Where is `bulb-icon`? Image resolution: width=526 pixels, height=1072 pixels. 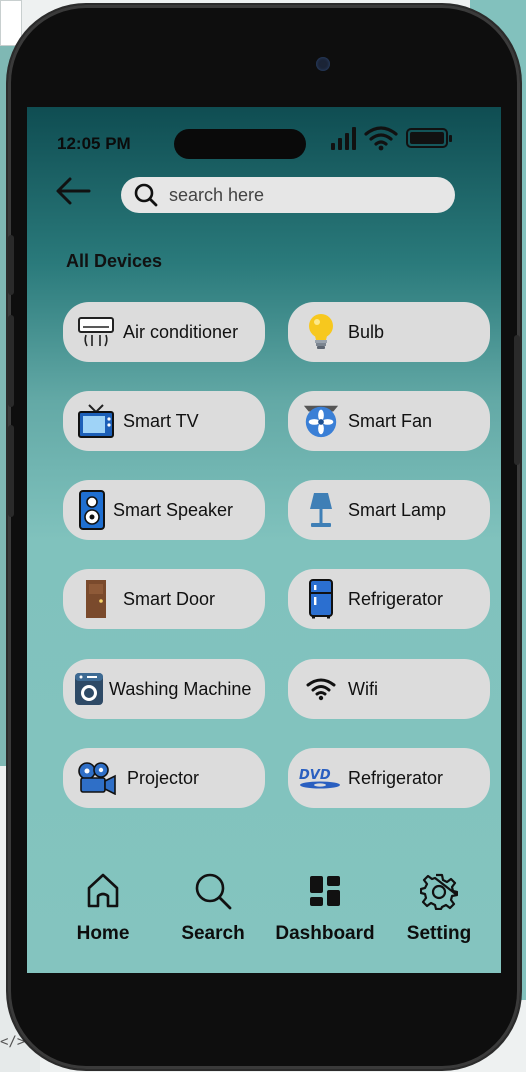
bulb-icon is located at coordinates (321, 332).